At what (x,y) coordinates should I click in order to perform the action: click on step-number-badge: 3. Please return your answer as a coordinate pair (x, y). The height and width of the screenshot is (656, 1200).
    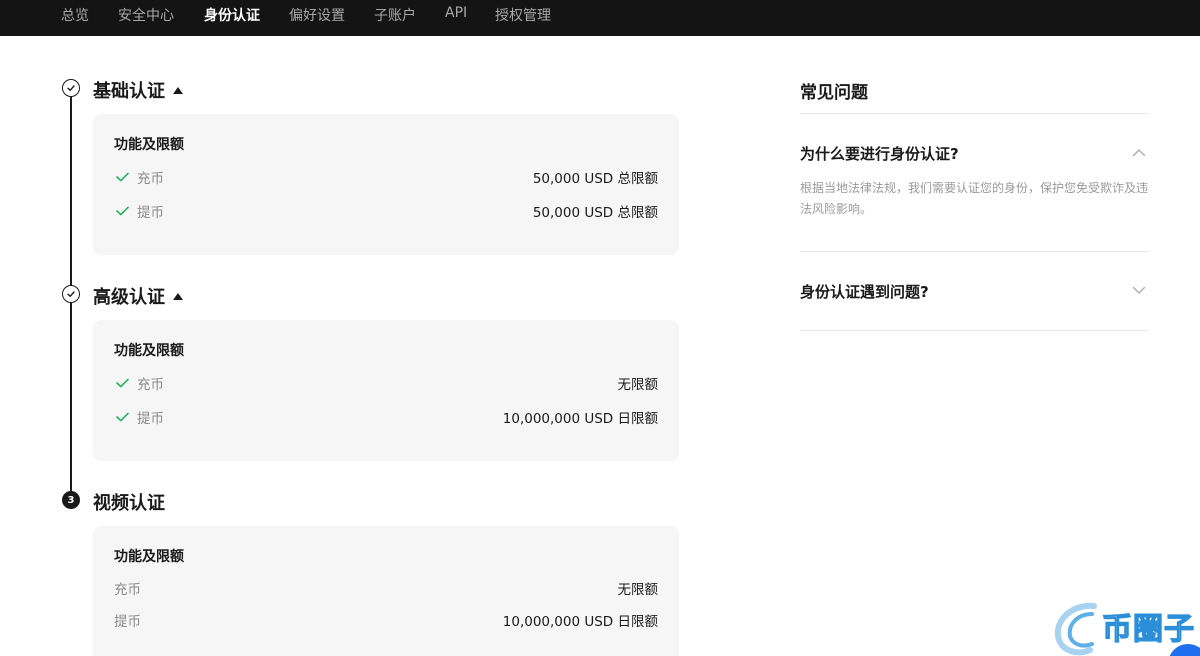
    Looking at the image, I should click on (71, 500).